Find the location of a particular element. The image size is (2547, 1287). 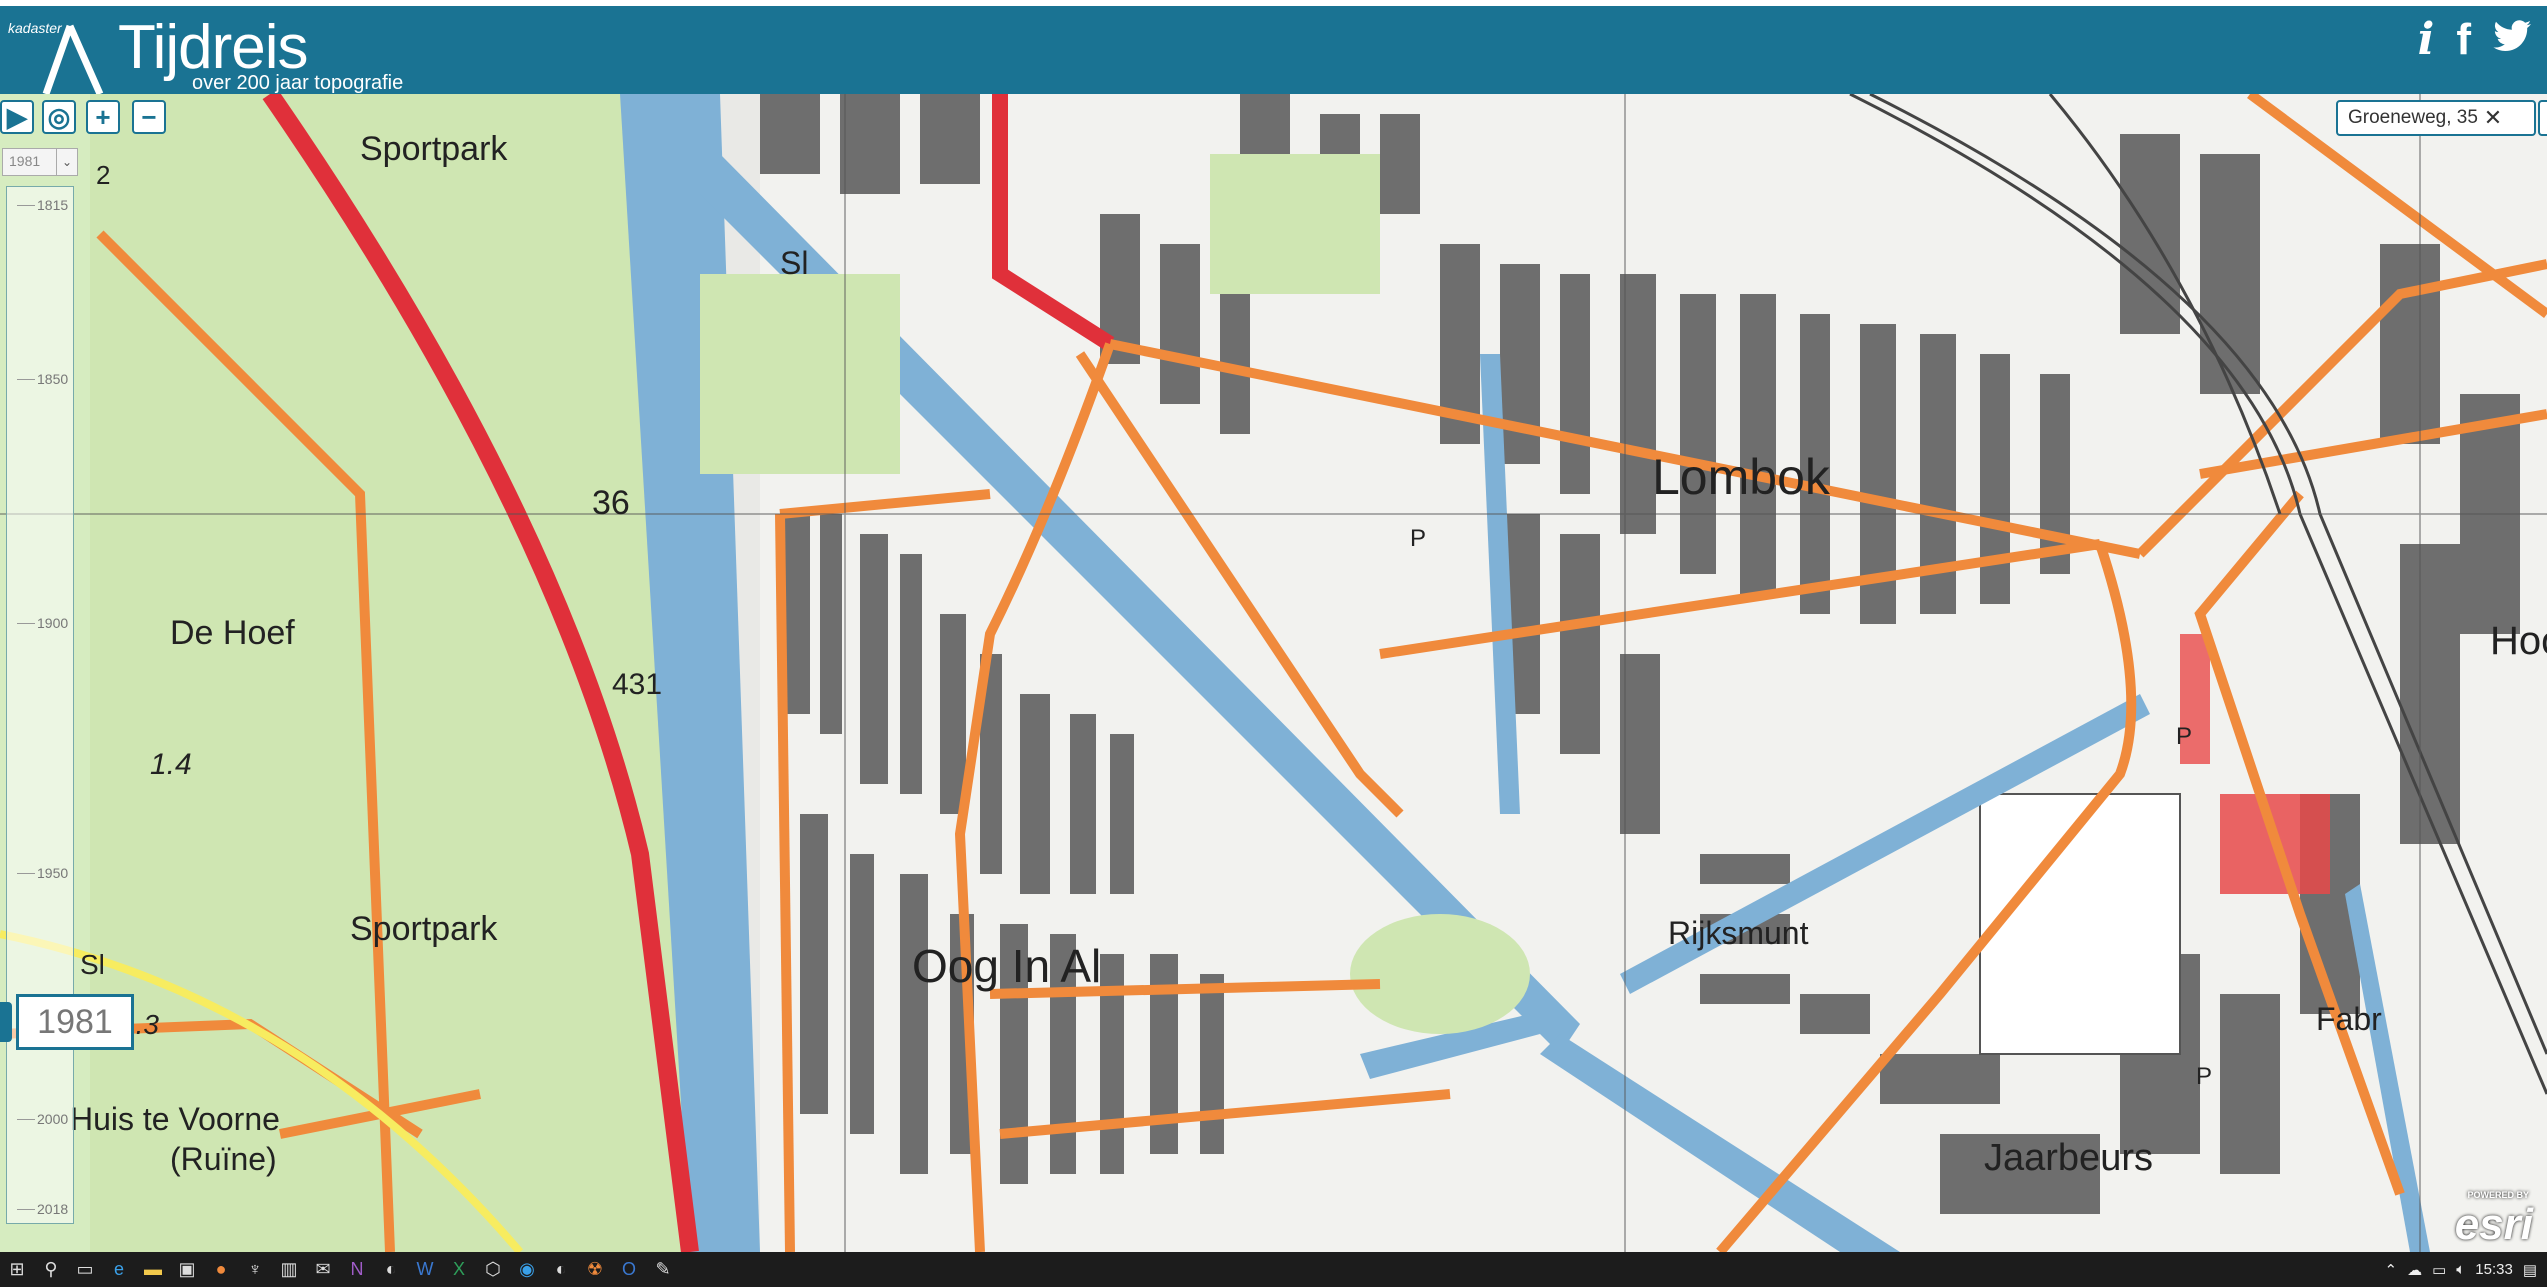

notifications-icon: ▤ is located at coordinates (2530, 1270).